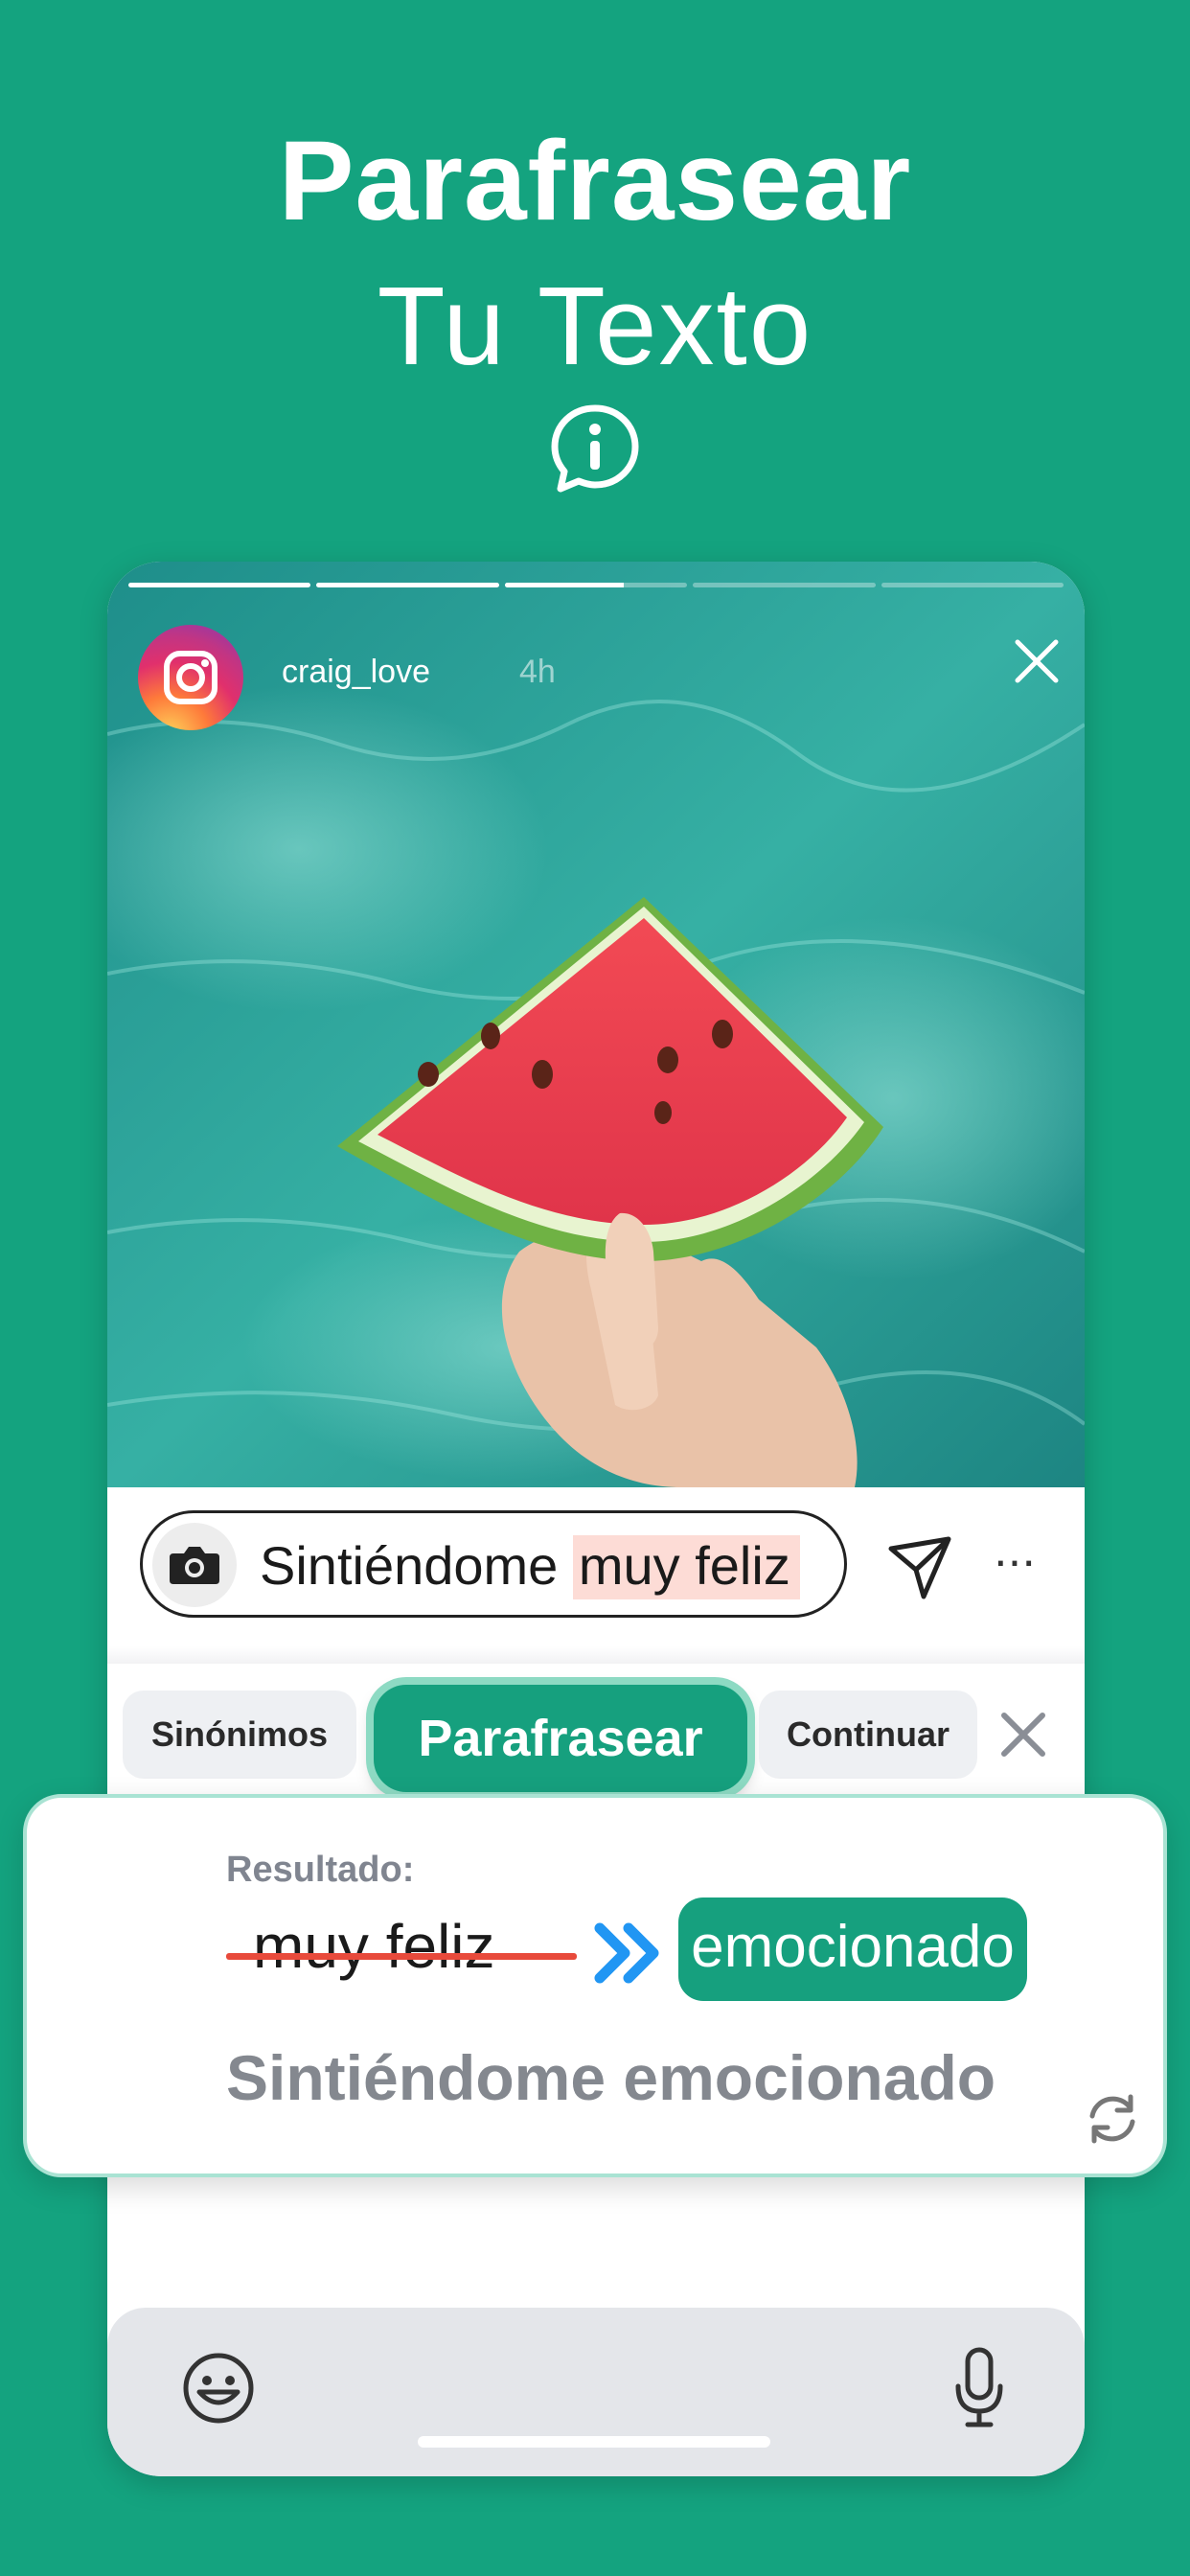 The image size is (1190, 2576). What do you see at coordinates (595, 326) in the screenshot?
I see `page-subtitle: Tu Texto` at bounding box center [595, 326].